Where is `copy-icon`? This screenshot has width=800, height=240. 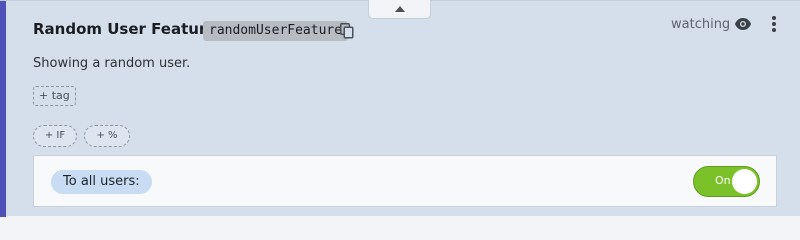
copy-icon is located at coordinates (347, 31).